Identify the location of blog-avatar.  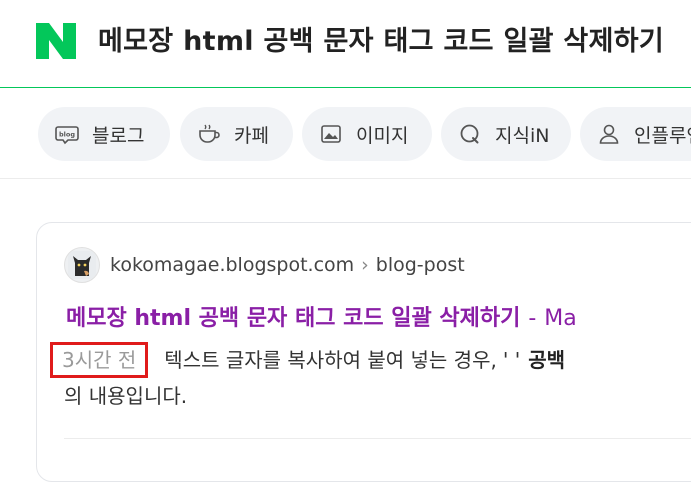
(82, 265).